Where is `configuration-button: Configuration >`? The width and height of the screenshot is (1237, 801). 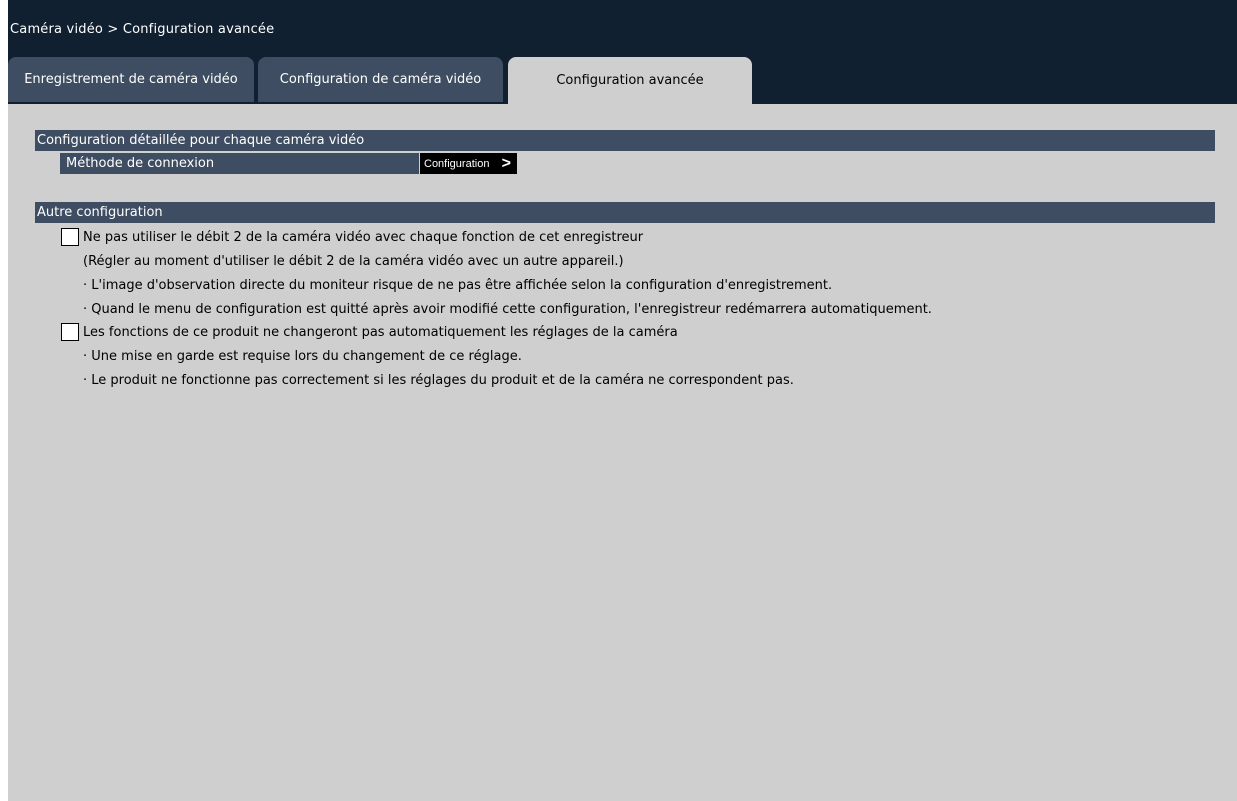
configuration-button: Configuration > is located at coordinates (468, 163).